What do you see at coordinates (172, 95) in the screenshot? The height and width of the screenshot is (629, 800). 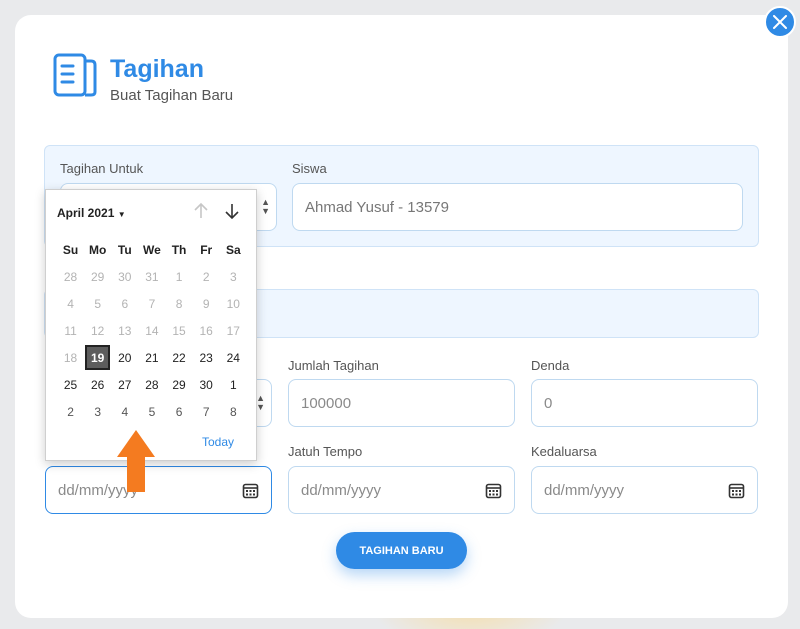 I see `page-subtitle: Buat Tagihan Baru` at bounding box center [172, 95].